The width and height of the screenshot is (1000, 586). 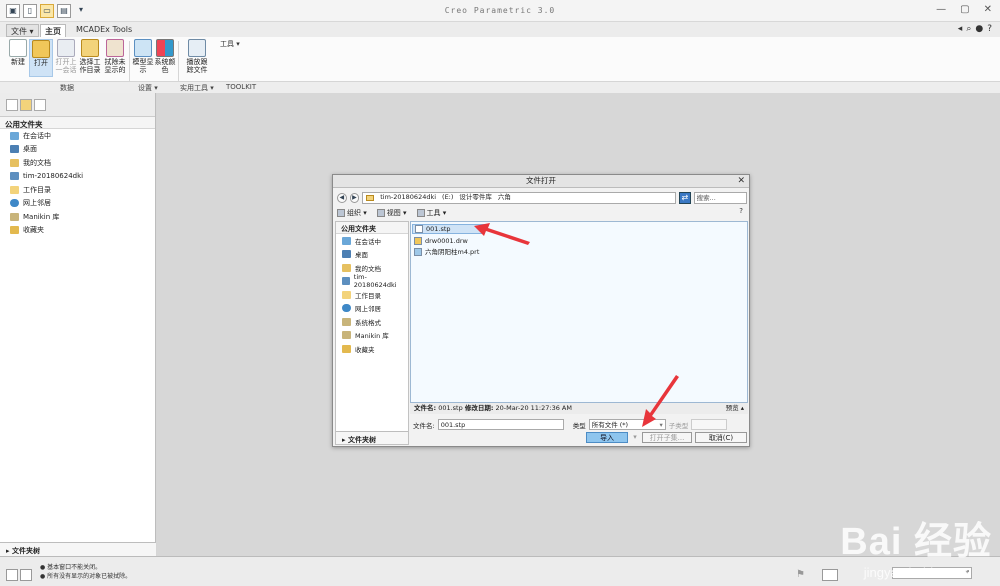 What do you see at coordinates (22, 30) in the screenshot?
I see `tab-file: 文件 ▾` at bounding box center [22, 30].